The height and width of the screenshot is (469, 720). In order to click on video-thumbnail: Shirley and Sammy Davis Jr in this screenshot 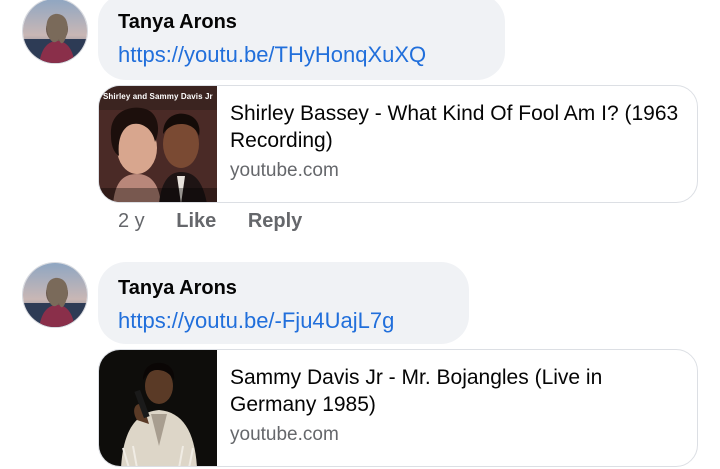, I will do `click(158, 144)`.